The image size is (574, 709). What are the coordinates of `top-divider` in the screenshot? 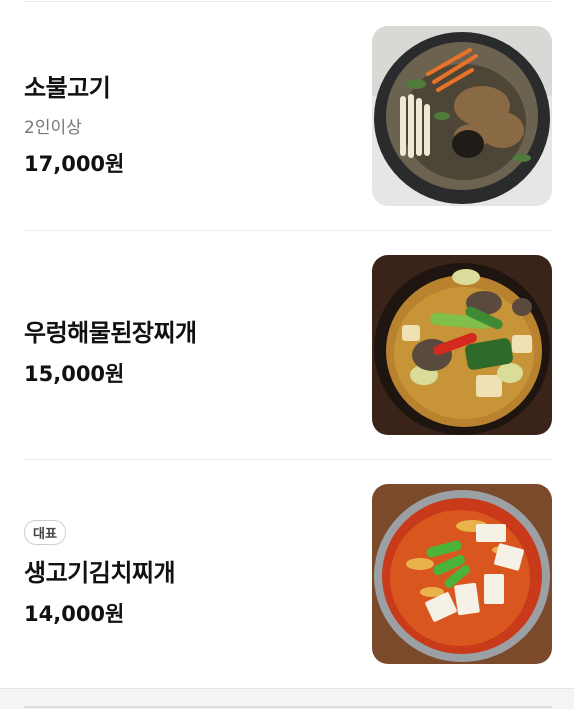 It's located at (288, 1).